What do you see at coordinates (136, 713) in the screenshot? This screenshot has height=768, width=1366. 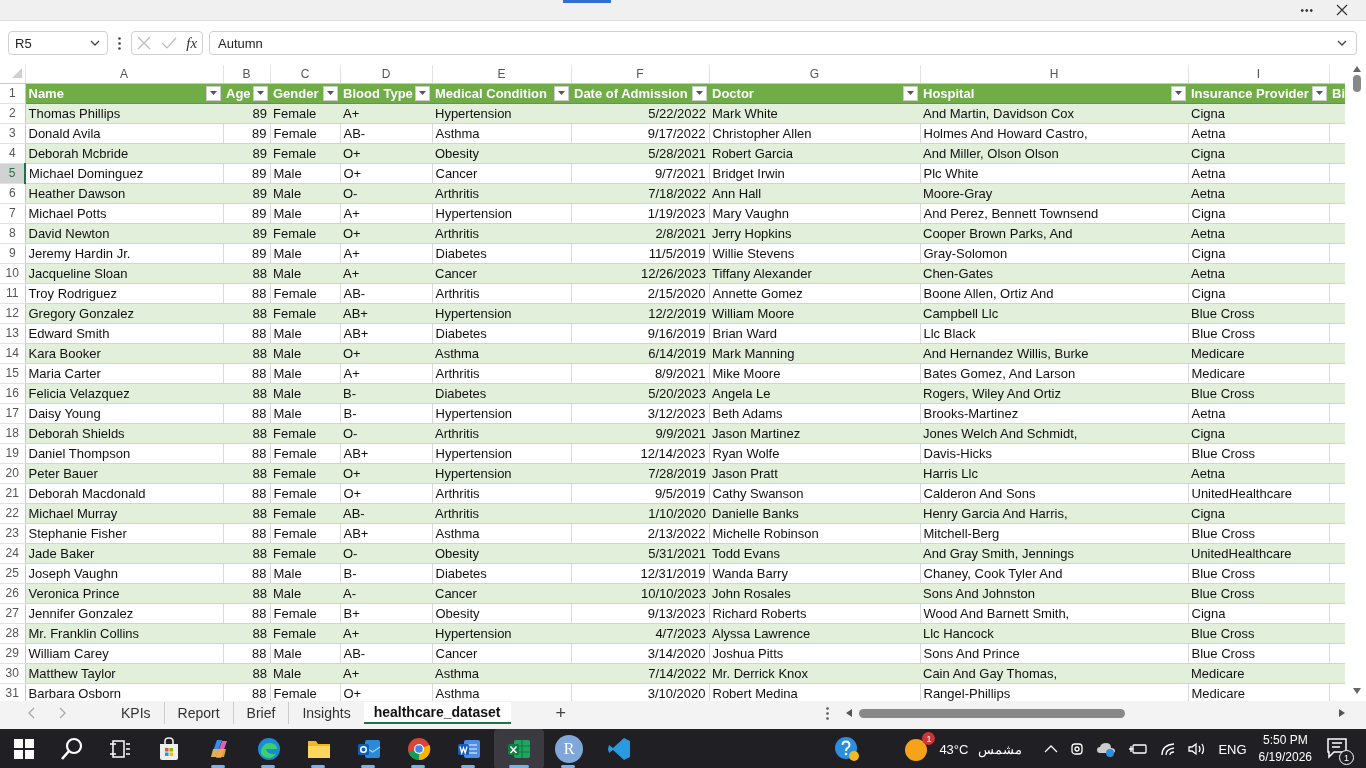 I see `sheet-tab: KPIs` at bounding box center [136, 713].